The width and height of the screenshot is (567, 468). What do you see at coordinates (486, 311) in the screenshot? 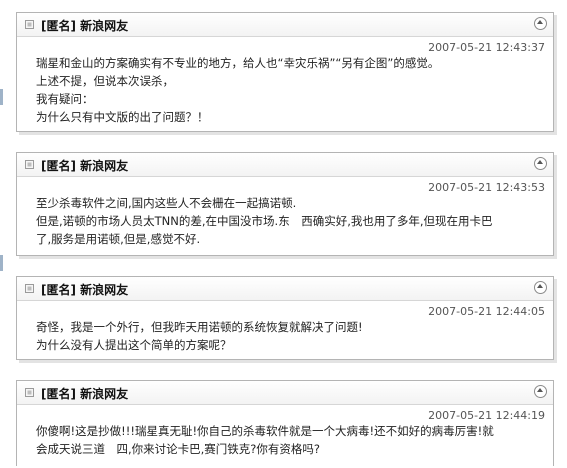
I see `comment-timestamp: 2007-05-21 12:44:05` at bounding box center [486, 311].